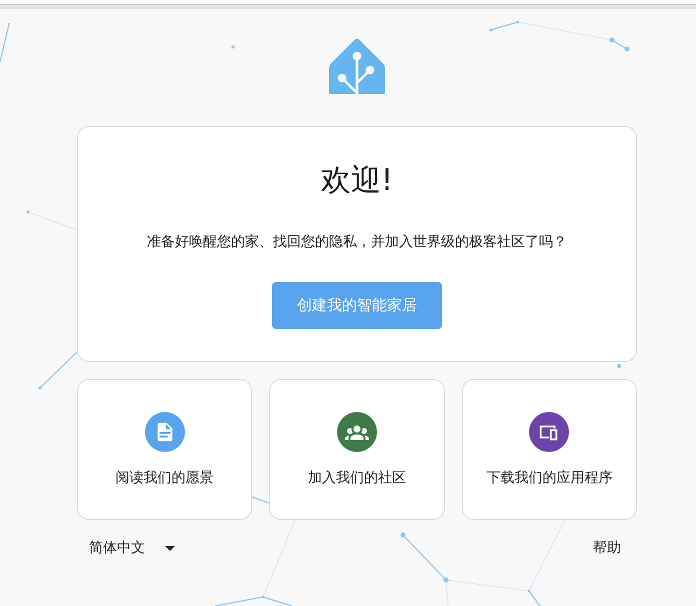  I want to click on link-card: 下载我们的应用程序, so click(549, 449).